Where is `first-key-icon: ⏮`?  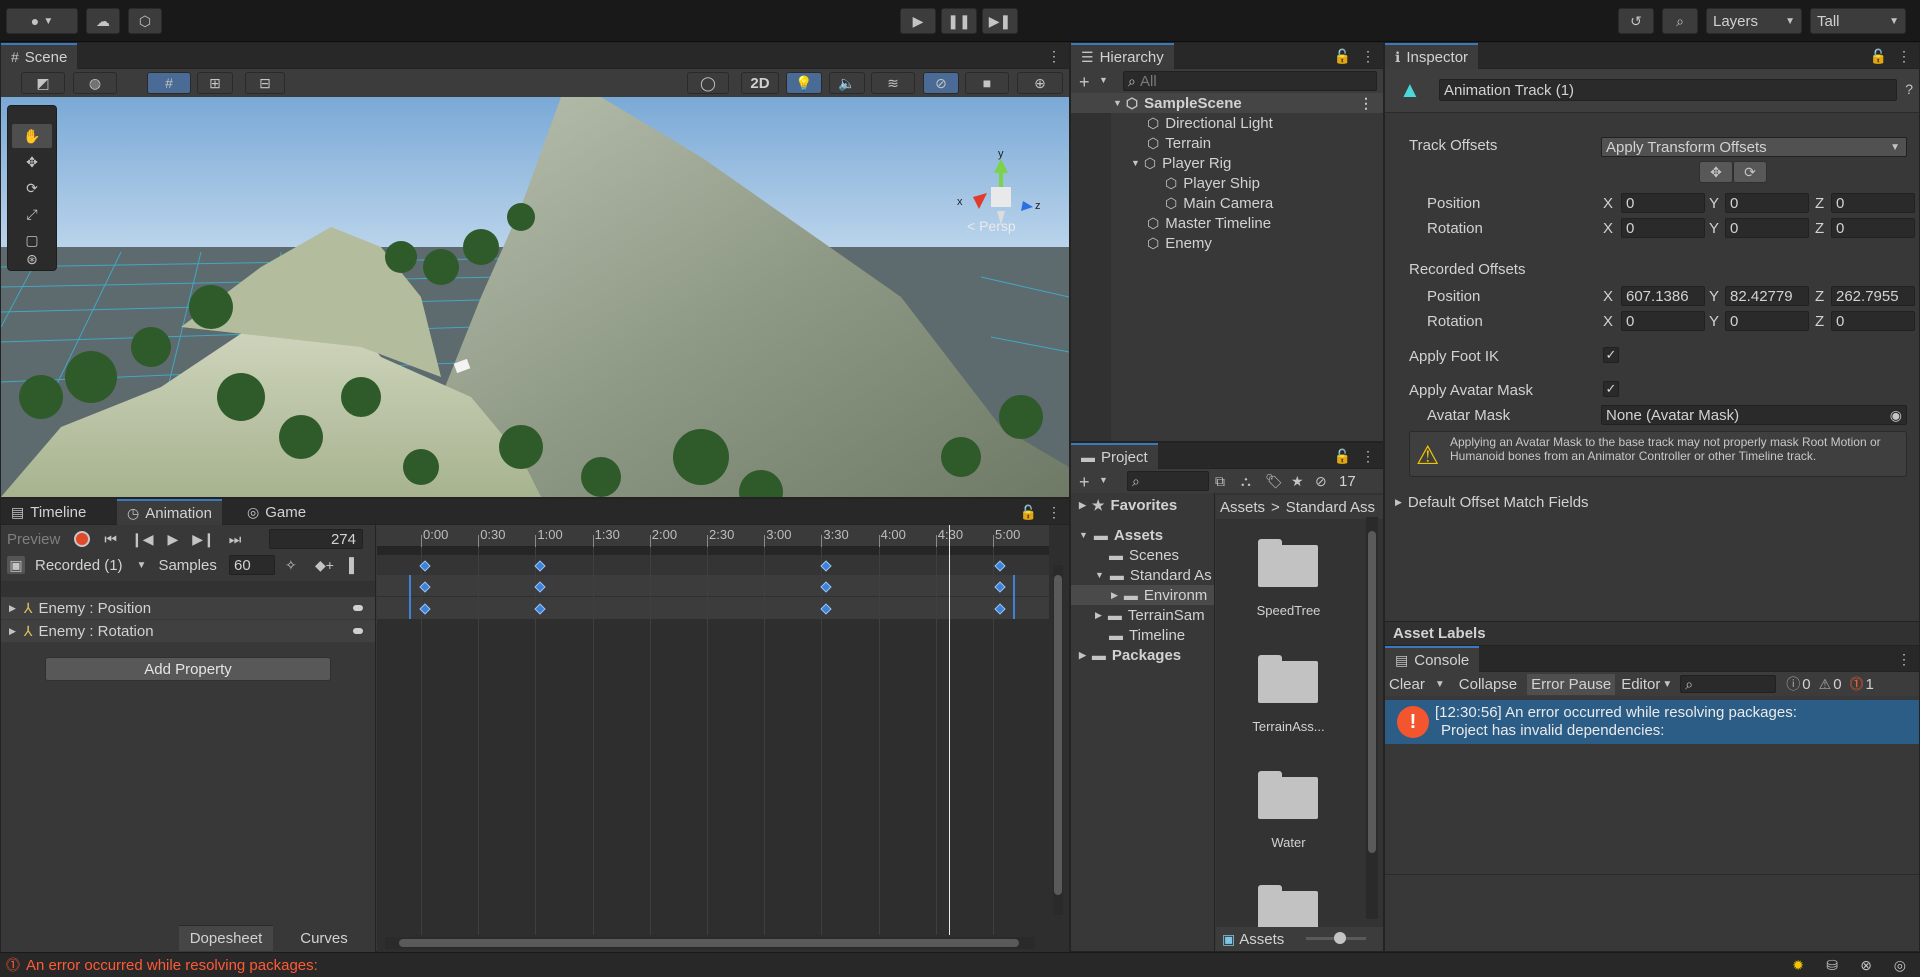 first-key-icon: ⏮ is located at coordinates (110, 539).